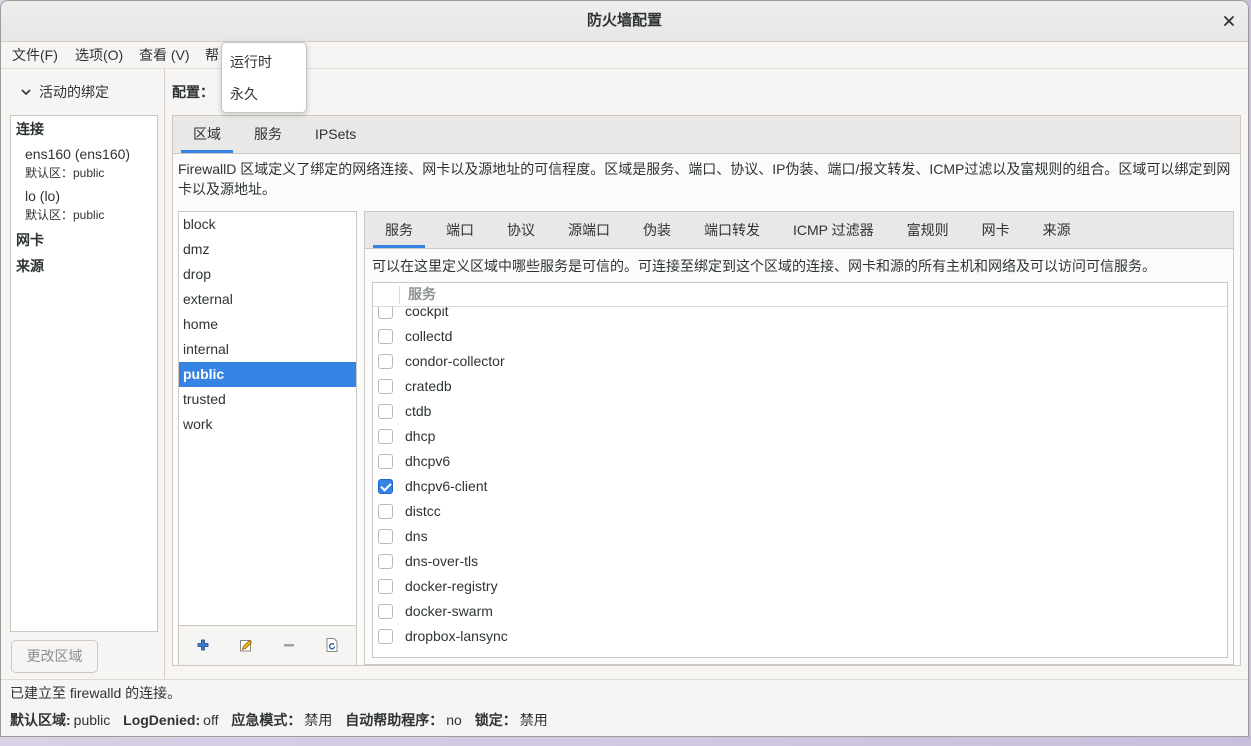 The width and height of the screenshot is (1251, 746). What do you see at coordinates (800, 361) in the screenshot?
I see `service-row: condor-collector` at bounding box center [800, 361].